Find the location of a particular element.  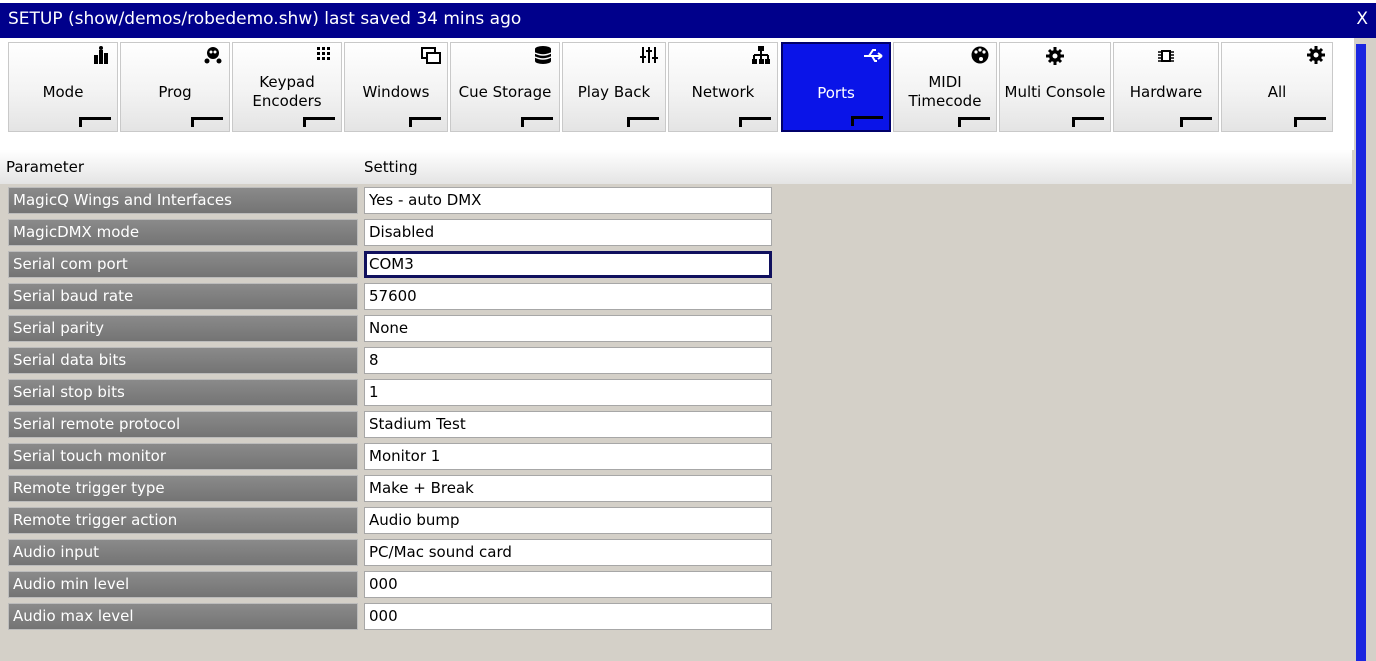

tab-cue-storage: Cue Storage is located at coordinates (505, 87).